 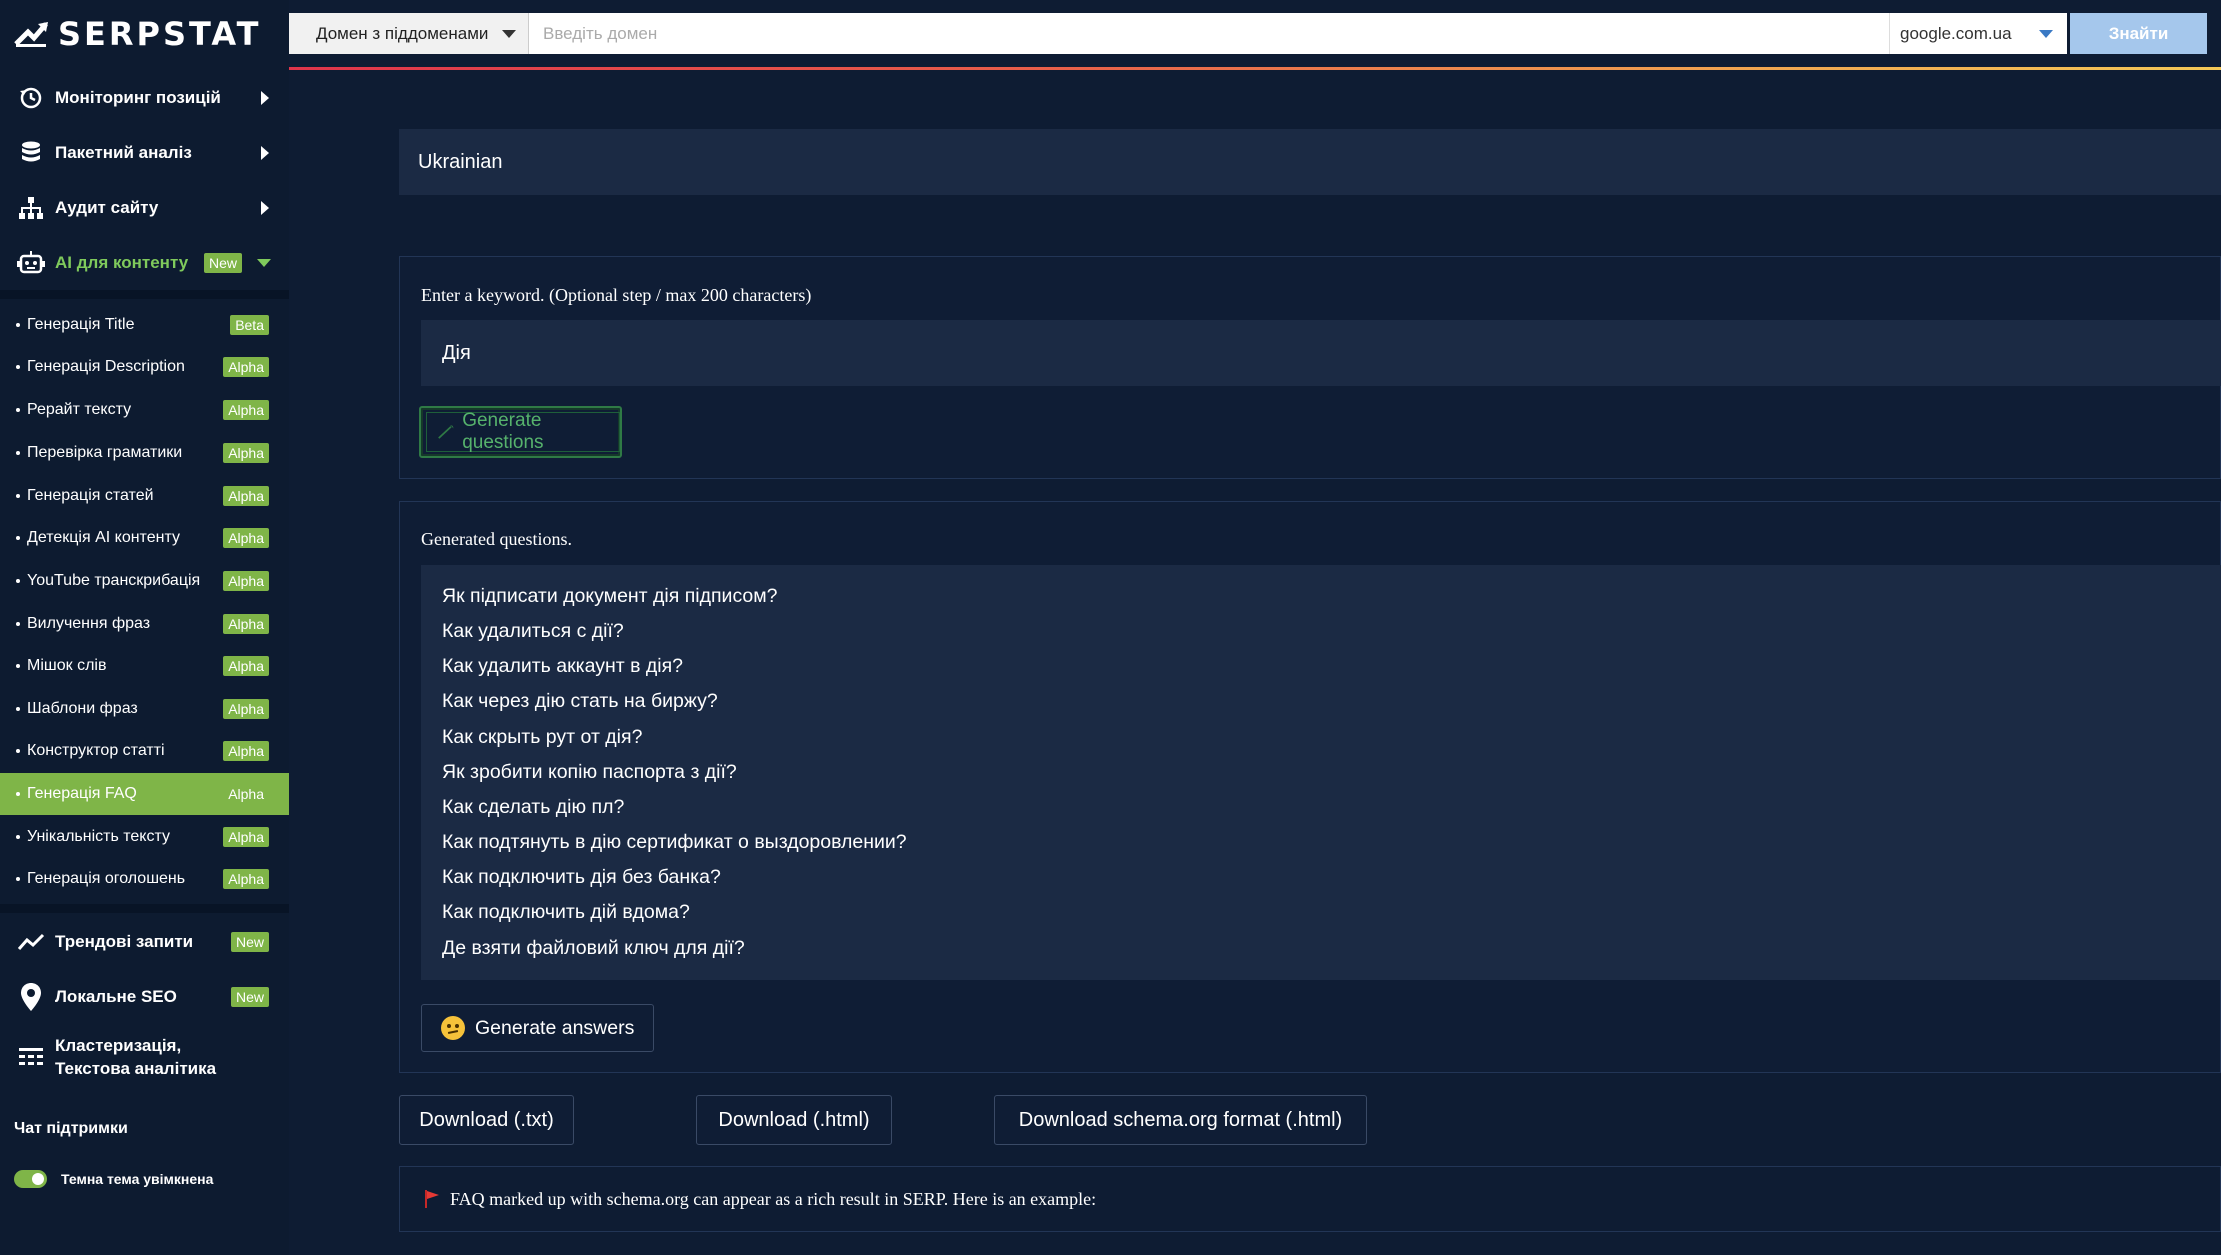 I want to click on sub-item-label: Генерація оголошень, so click(x=106, y=878).